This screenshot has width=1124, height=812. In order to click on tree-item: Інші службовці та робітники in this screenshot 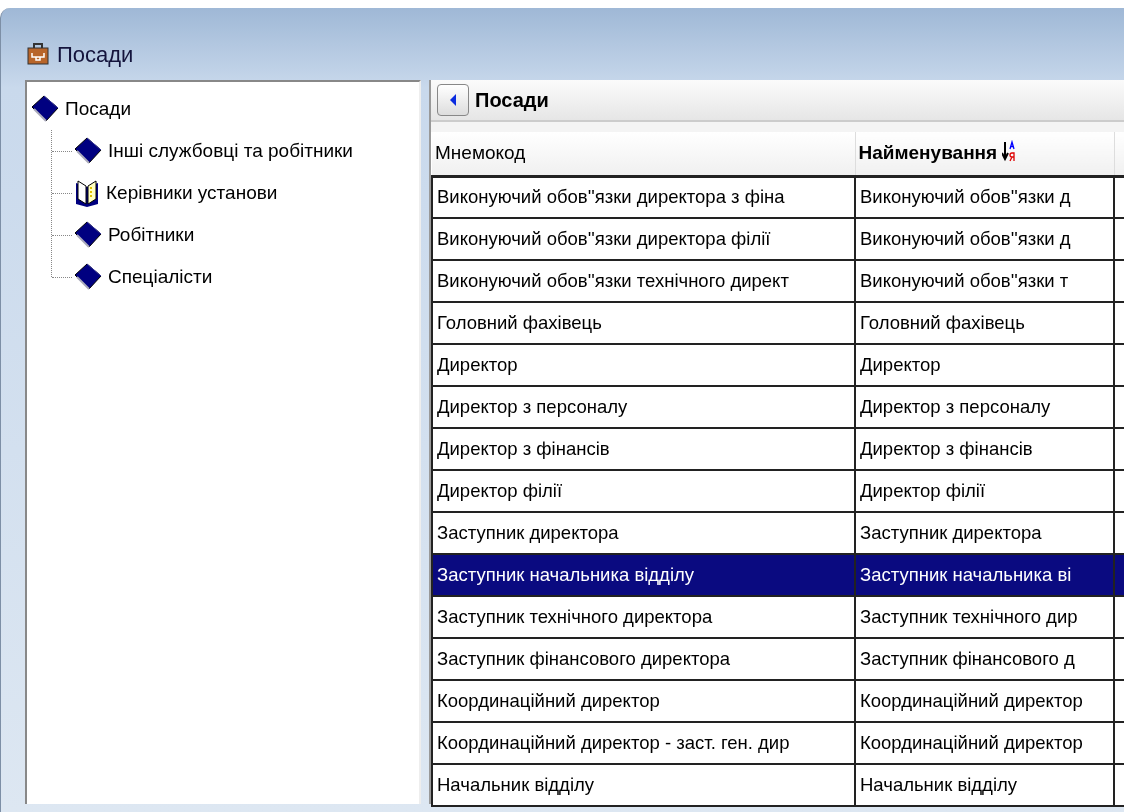, I will do `click(230, 151)`.